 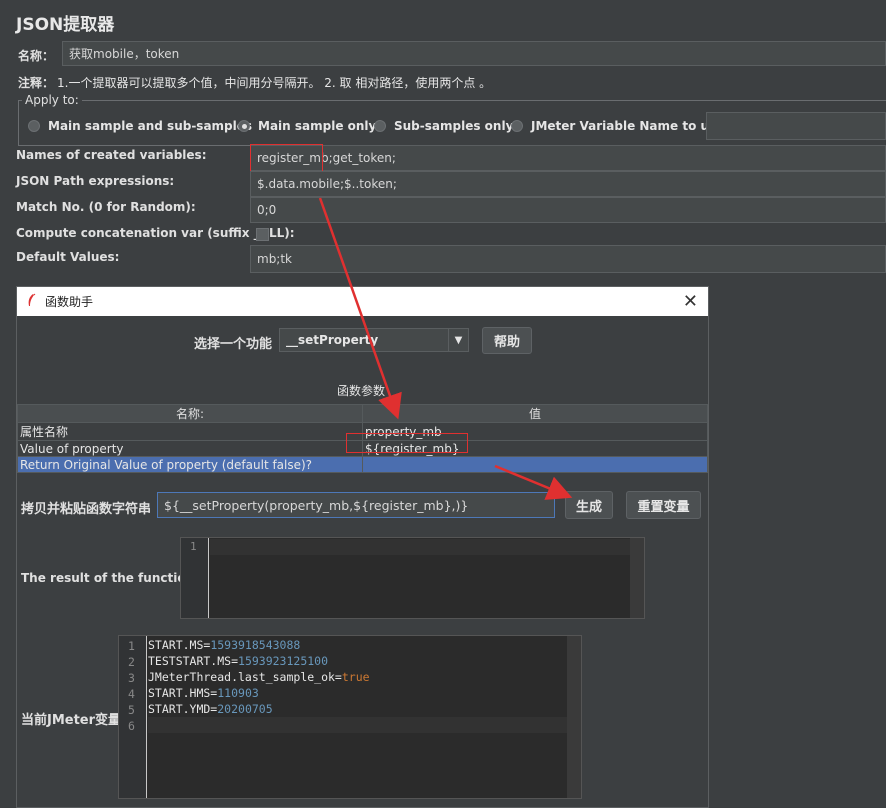 What do you see at coordinates (533, 482) in the screenshot?
I see `annotation-arrow-right` at bounding box center [533, 482].